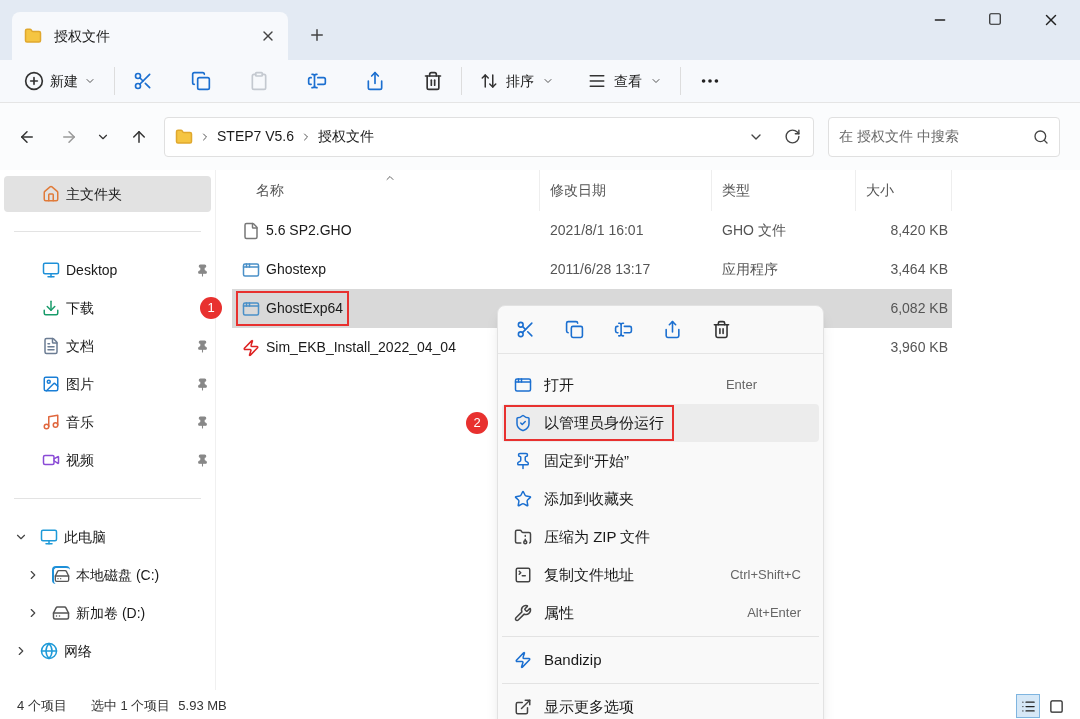  What do you see at coordinates (51, 384) in the screenshot?
I see `picture-icon` at bounding box center [51, 384].